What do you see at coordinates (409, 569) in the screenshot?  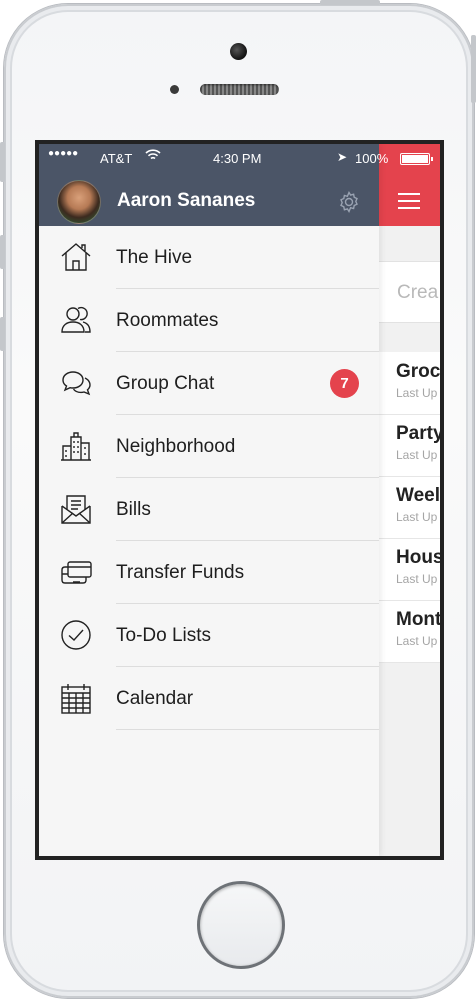 I see `list-item: Hous Last Up` at bounding box center [409, 569].